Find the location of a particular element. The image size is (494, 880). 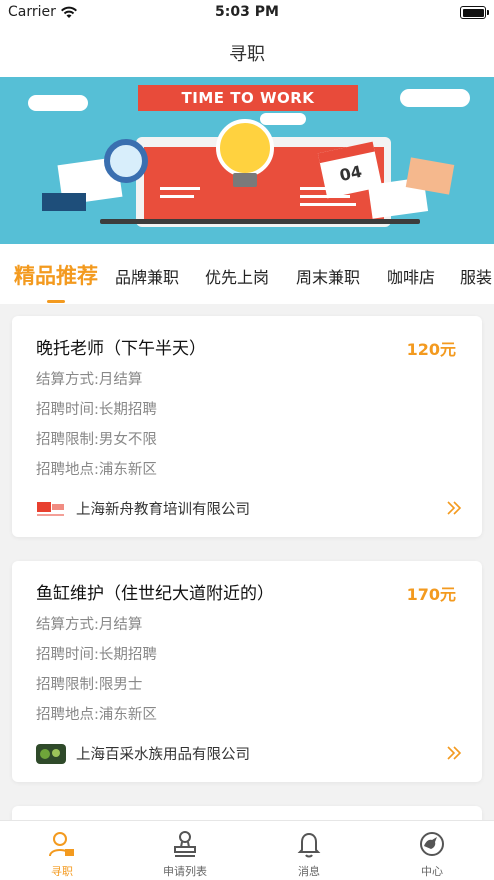

tab-priority: 优先上岗 is located at coordinates (237, 276).